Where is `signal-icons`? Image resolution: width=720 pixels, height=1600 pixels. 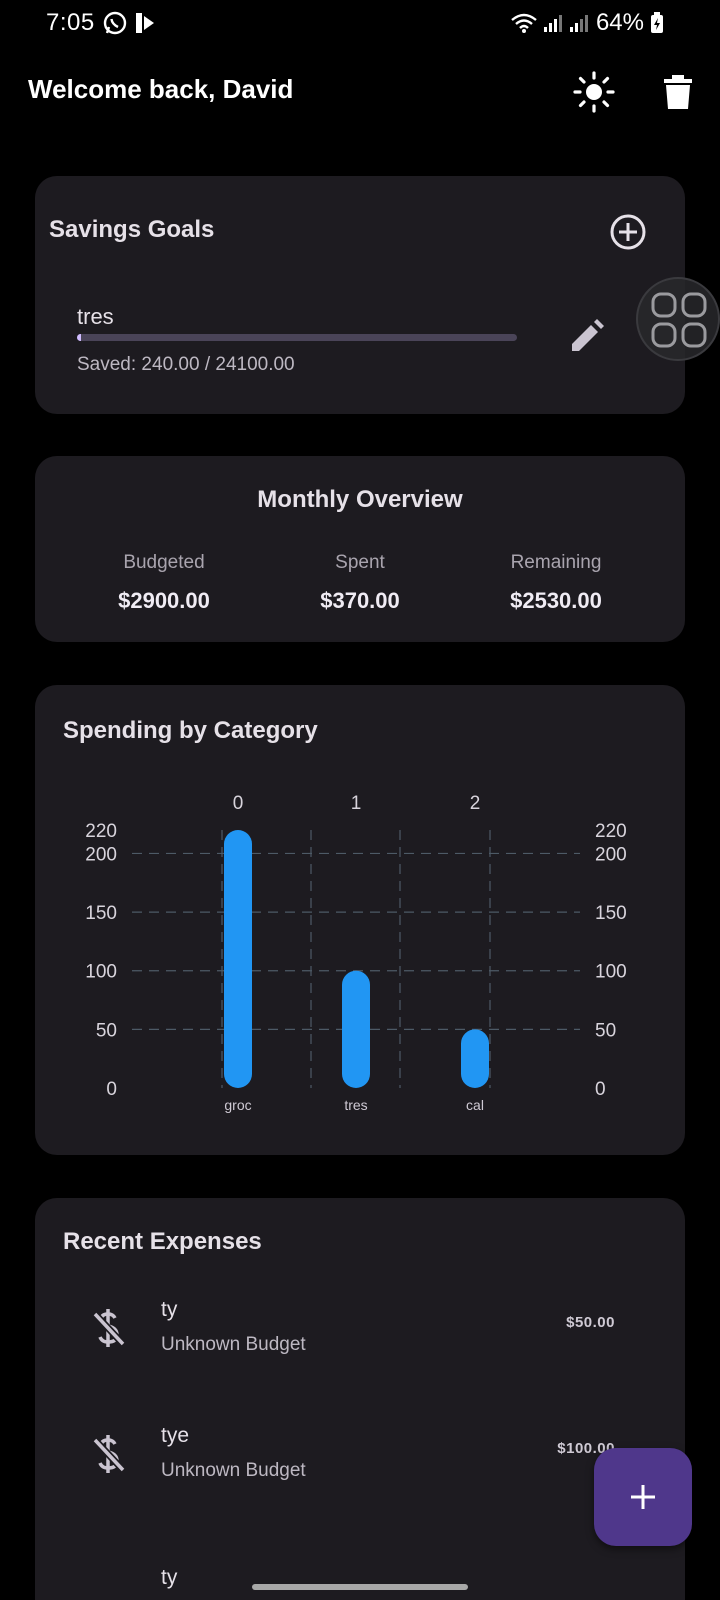
signal-icons is located at coordinates (550, 23).